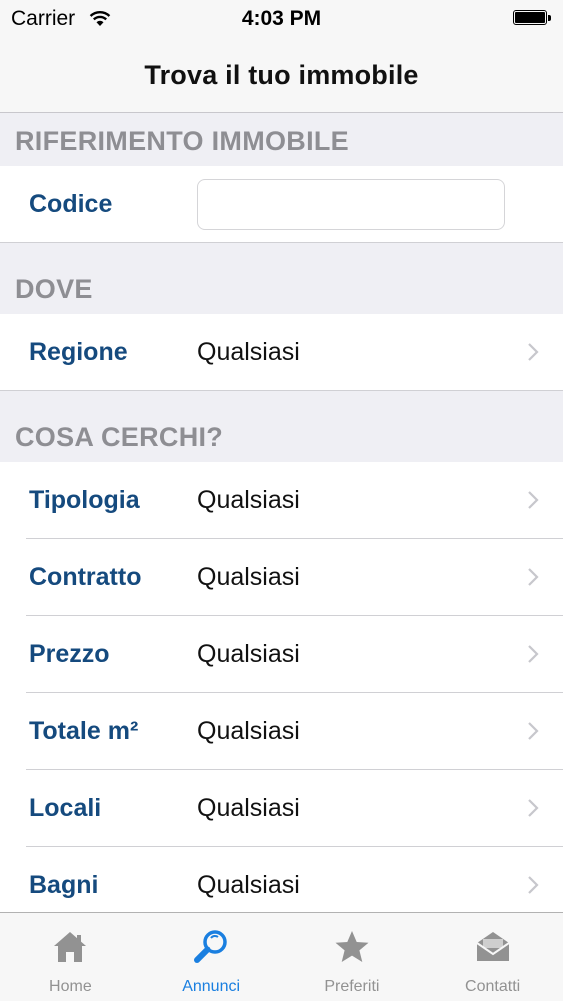 The image size is (563, 1001). Describe the element at coordinates (351, 204) in the screenshot. I see `codice-input` at that location.